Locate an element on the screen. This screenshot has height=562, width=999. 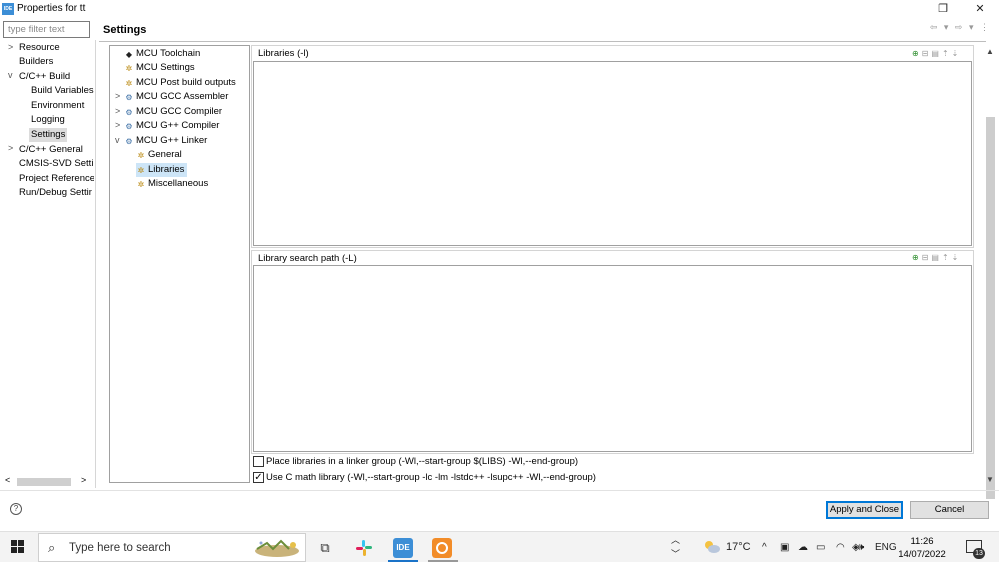
nav-item-logging: Logging is located at coordinates (48, 120).